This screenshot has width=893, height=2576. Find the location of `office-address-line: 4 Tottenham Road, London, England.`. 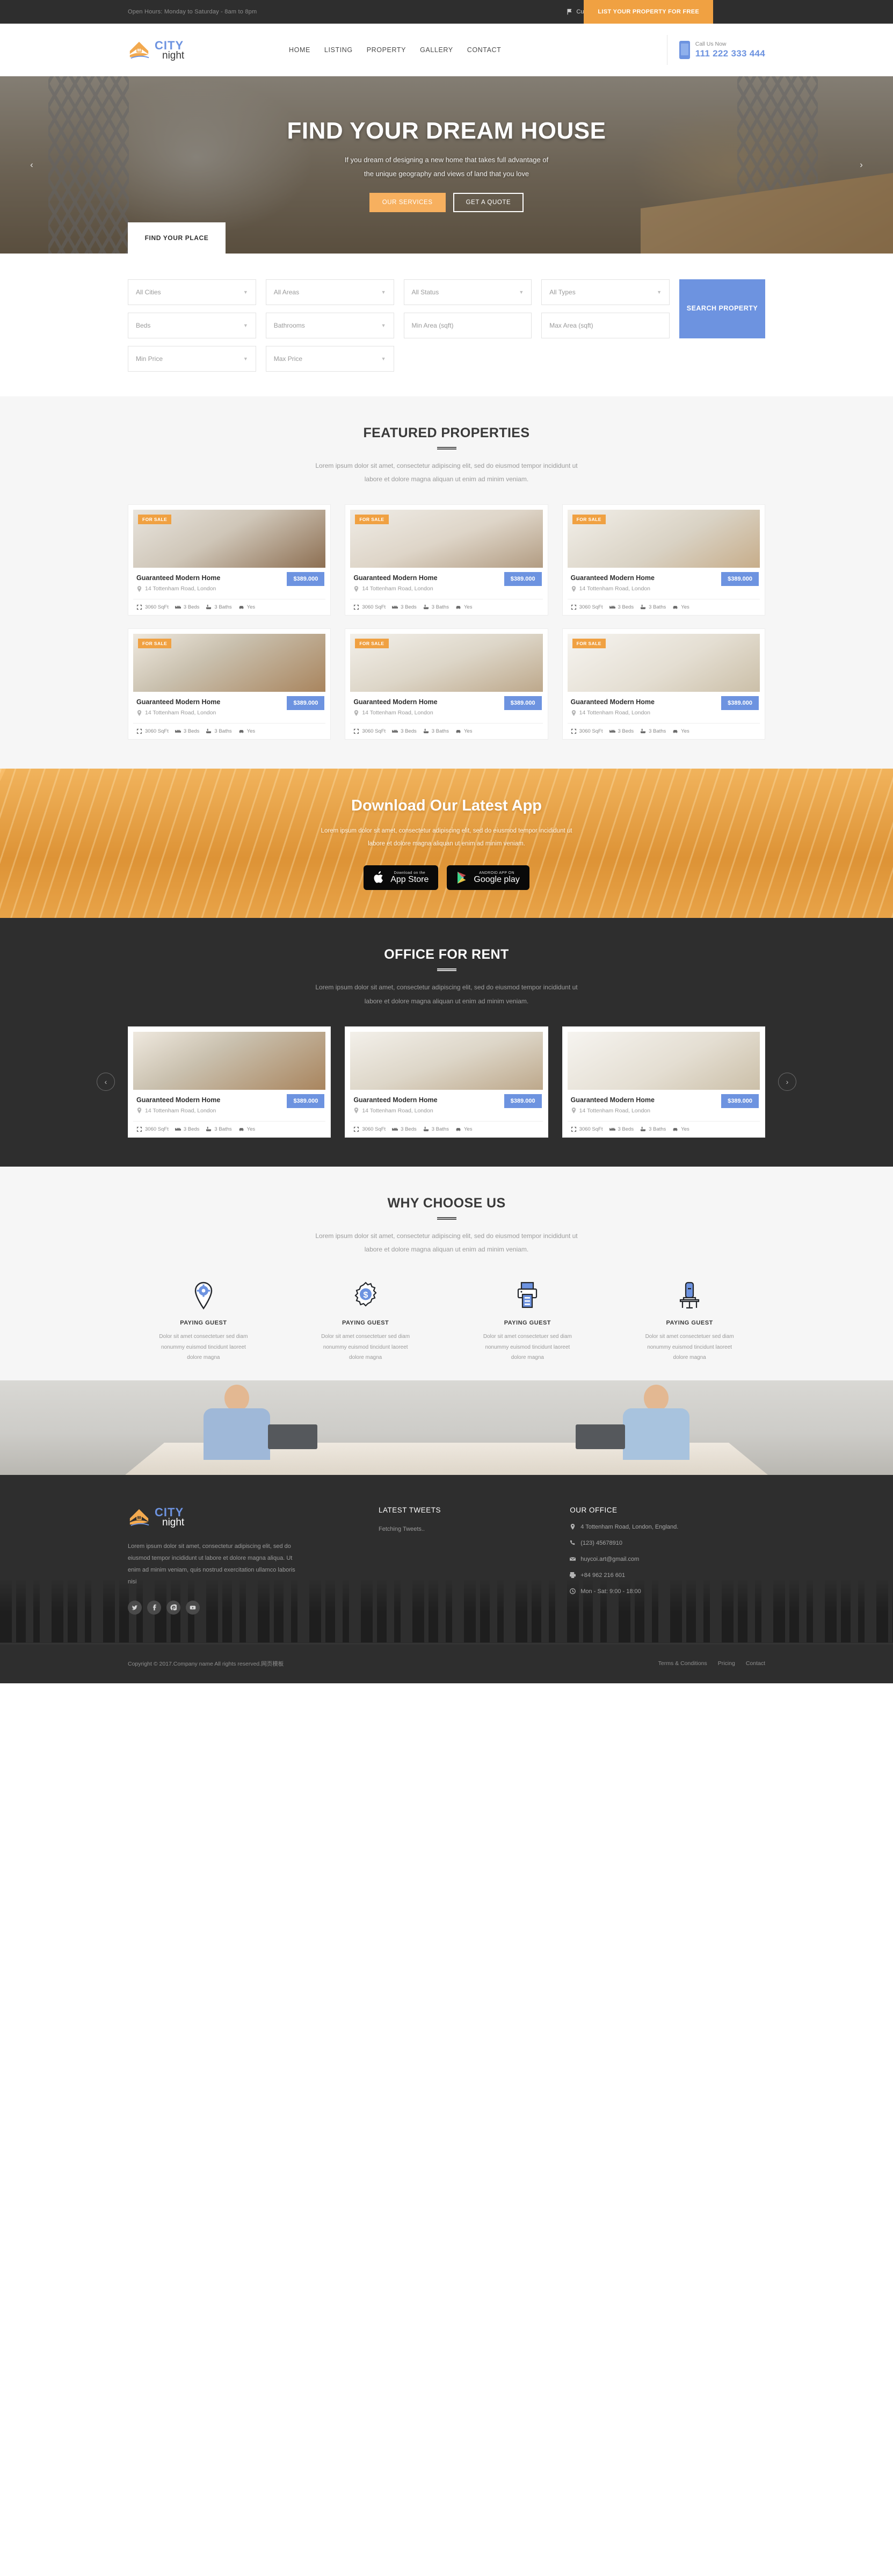

office-address-line: 4 Tottenham Road, London, England. is located at coordinates (667, 1527).